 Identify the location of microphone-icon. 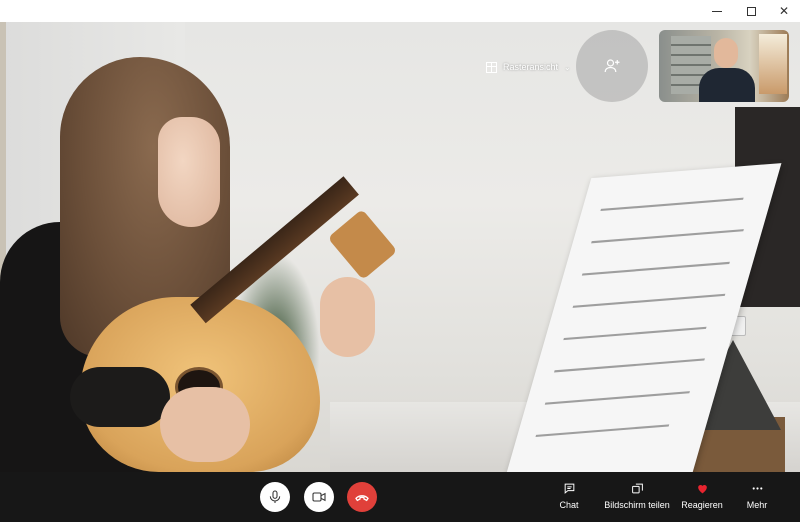
(275, 496).